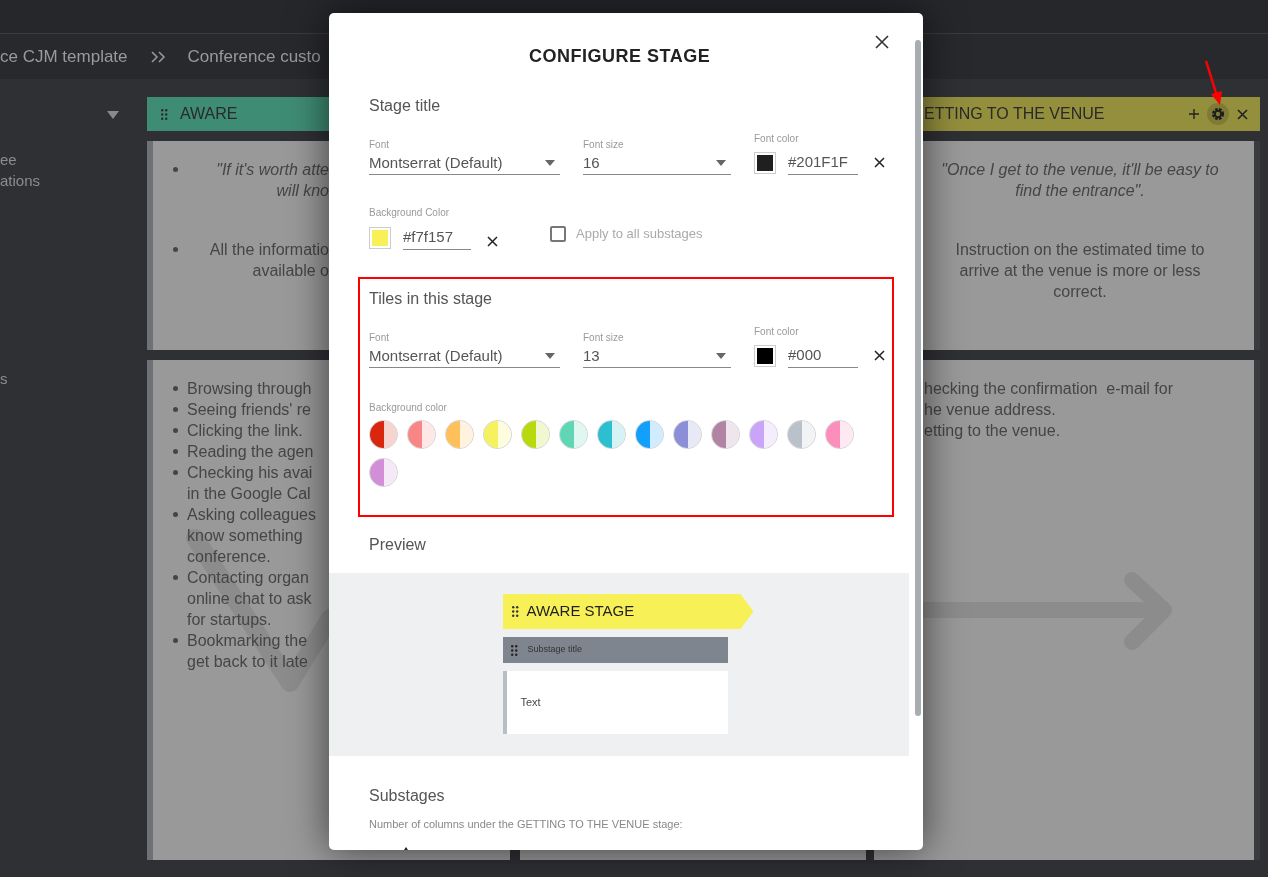  I want to click on tile-text: Checking his avai in the Google Cal, so click(250, 483).